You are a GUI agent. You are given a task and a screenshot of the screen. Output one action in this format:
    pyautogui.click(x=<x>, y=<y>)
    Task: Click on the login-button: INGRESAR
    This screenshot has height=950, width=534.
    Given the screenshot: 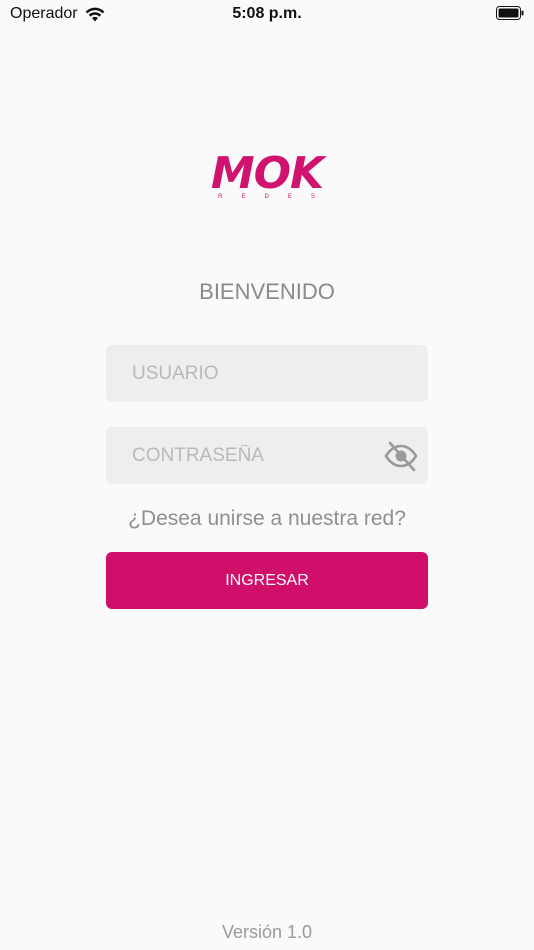 What is the action you would take?
    pyautogui.click(x=267, y=580)
    